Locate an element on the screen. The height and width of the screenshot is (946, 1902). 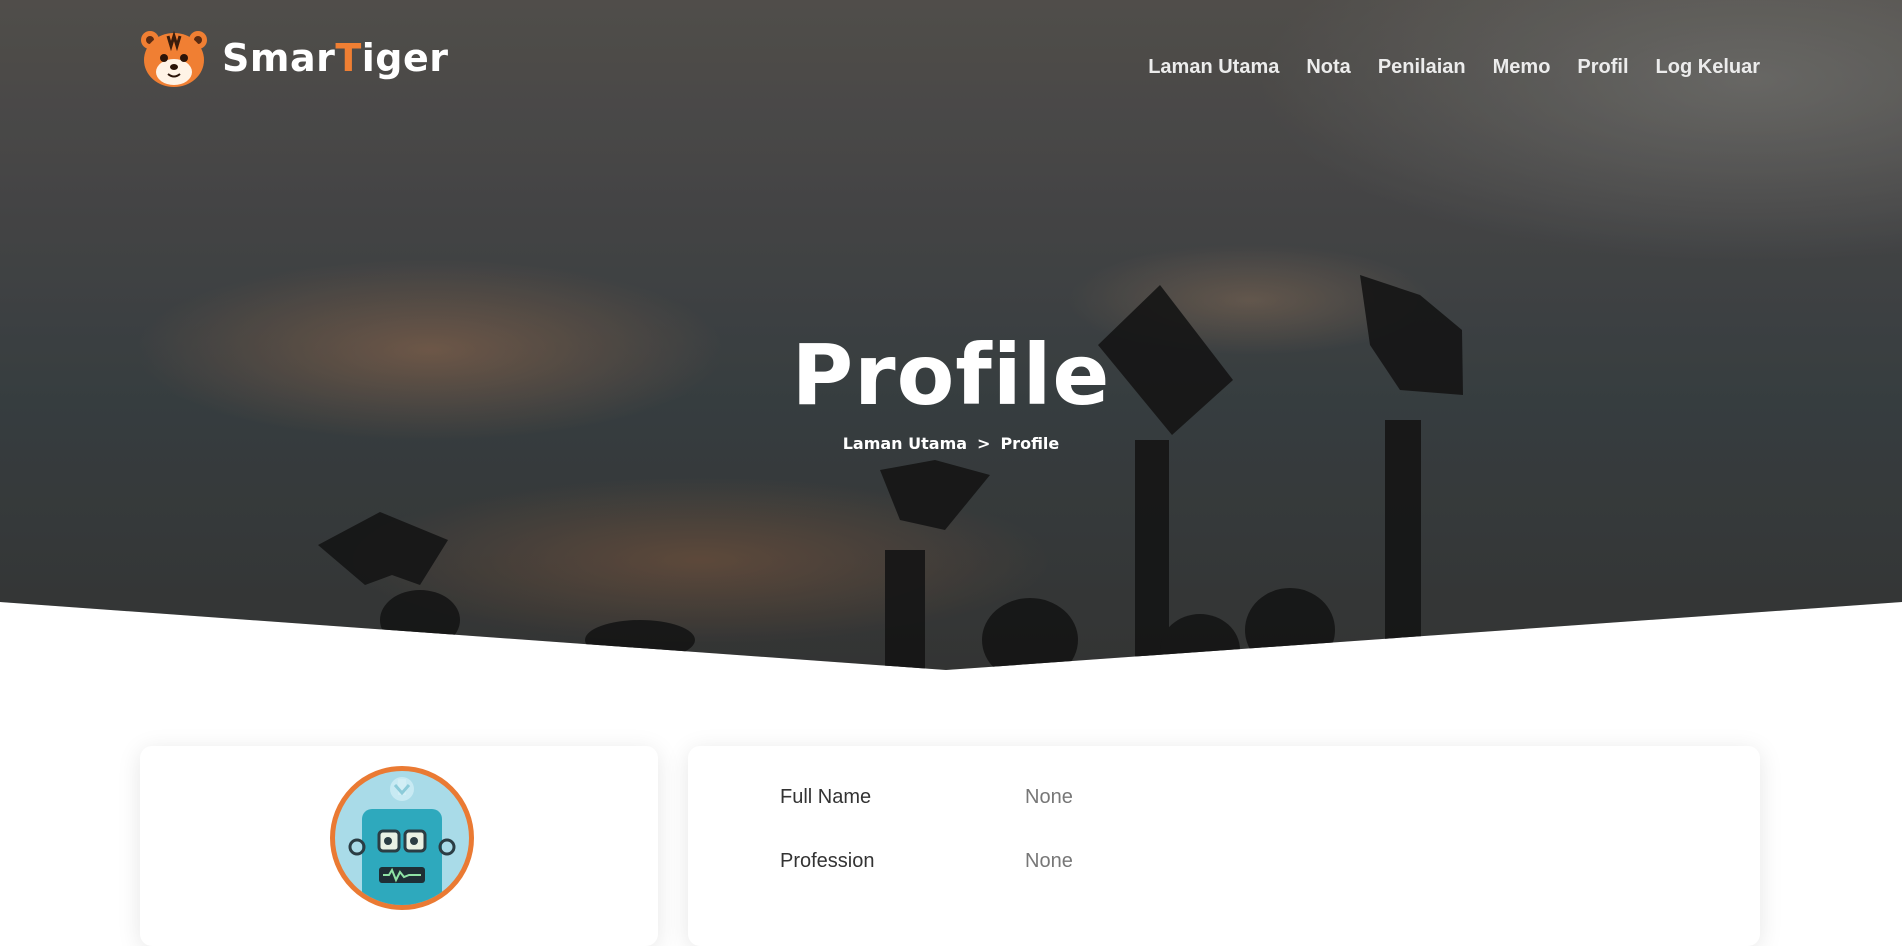
field-label: Profession is located at coordinates (827, 861).